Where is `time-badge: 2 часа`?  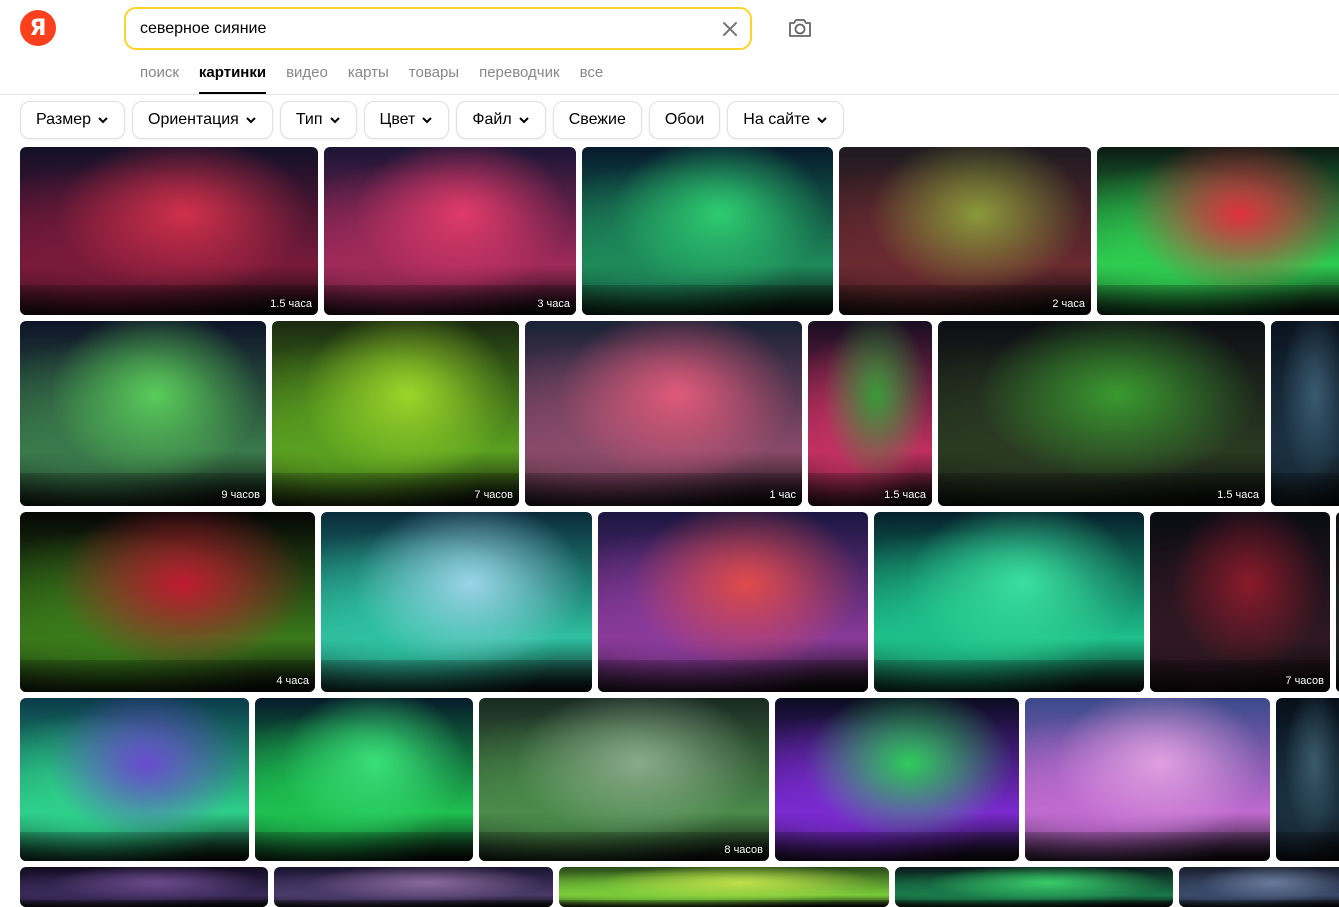
time-badge: 2 часа is located at coordinates (1068, 304).